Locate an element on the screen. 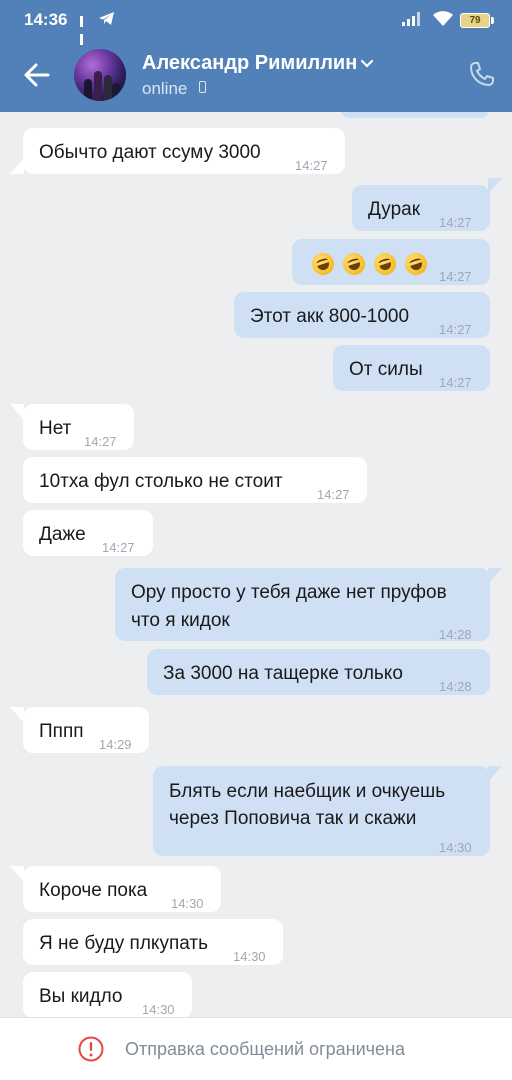  back-arrow-icon is located at coordinates (37, 75).